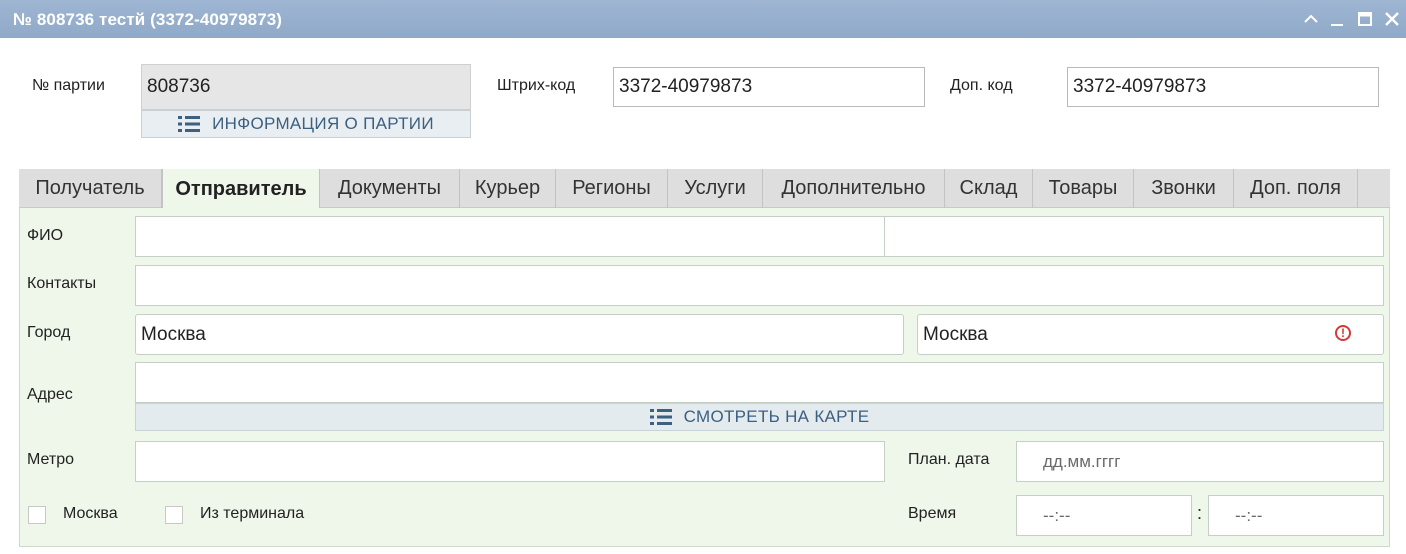  Describe the element at coordinates (1249, 515) in the screenshot. I see `time-to-placeholder: --:--` at that location.